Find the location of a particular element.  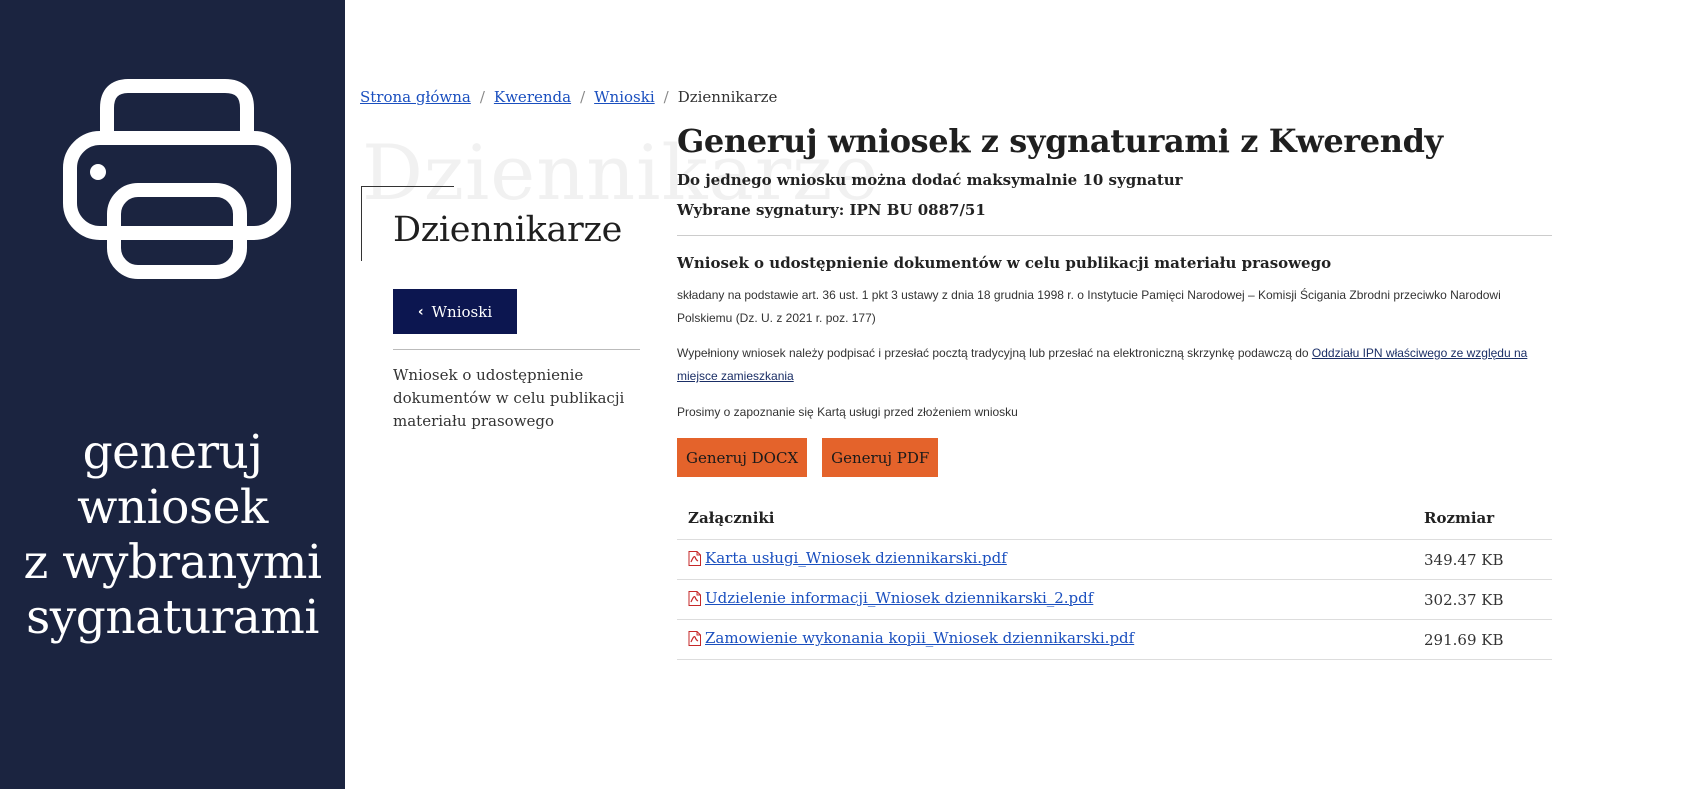

table-header-row: Załączniki Rozmiar is located at coordinates (1114, 518).